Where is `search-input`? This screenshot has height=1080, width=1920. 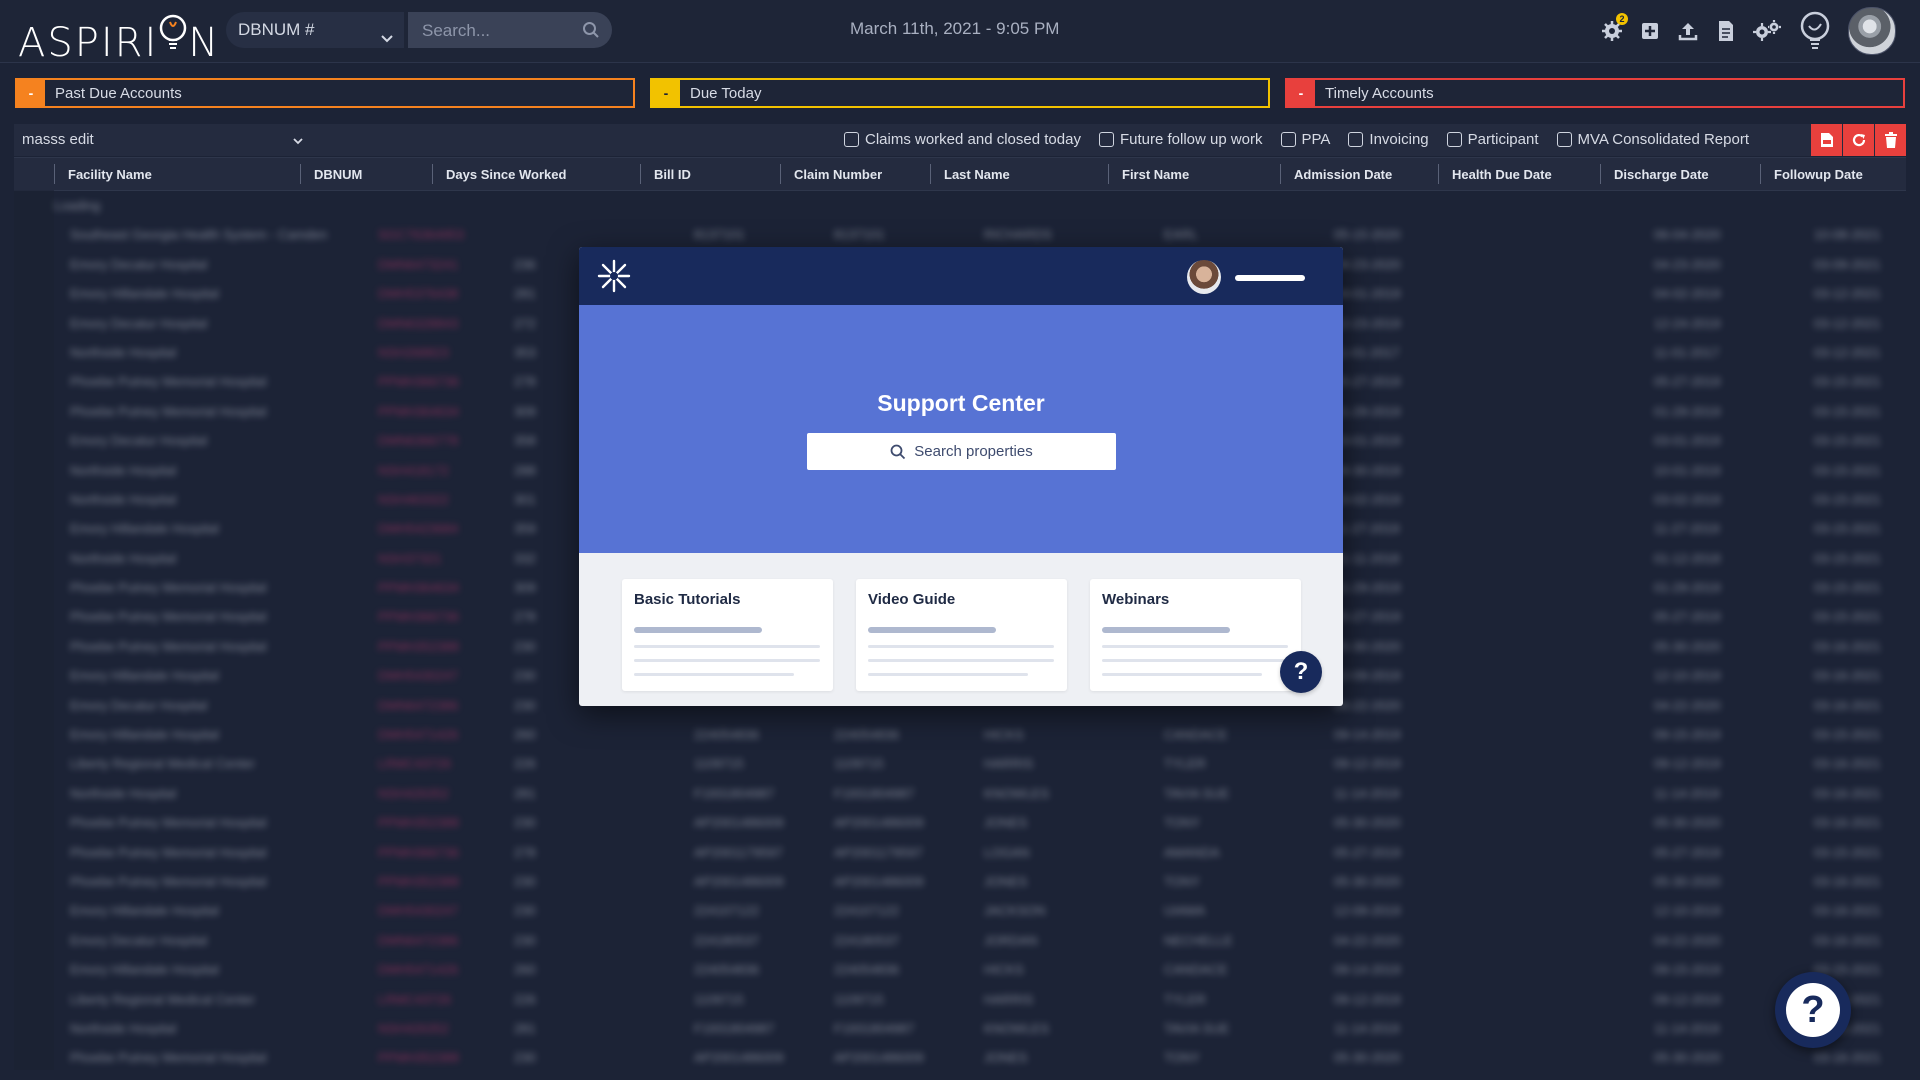
search-input is located at coordinates (497, 31).